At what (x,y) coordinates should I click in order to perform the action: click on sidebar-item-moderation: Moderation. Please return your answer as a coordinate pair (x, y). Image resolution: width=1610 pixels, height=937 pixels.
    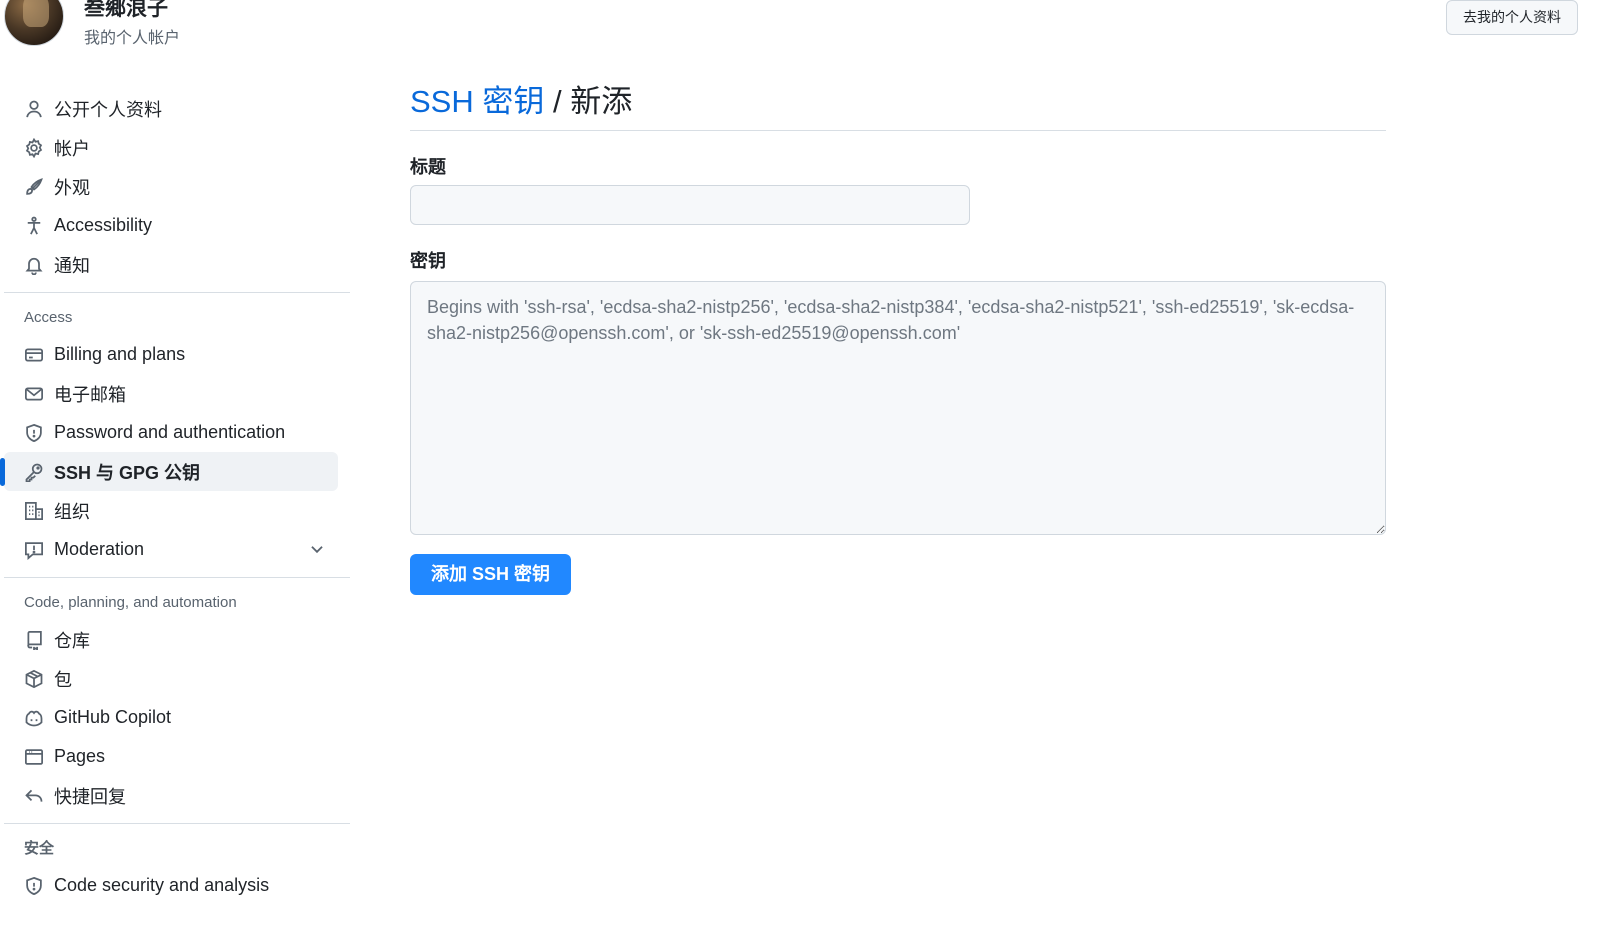
    Looking at the image, I should click on (171, 549).